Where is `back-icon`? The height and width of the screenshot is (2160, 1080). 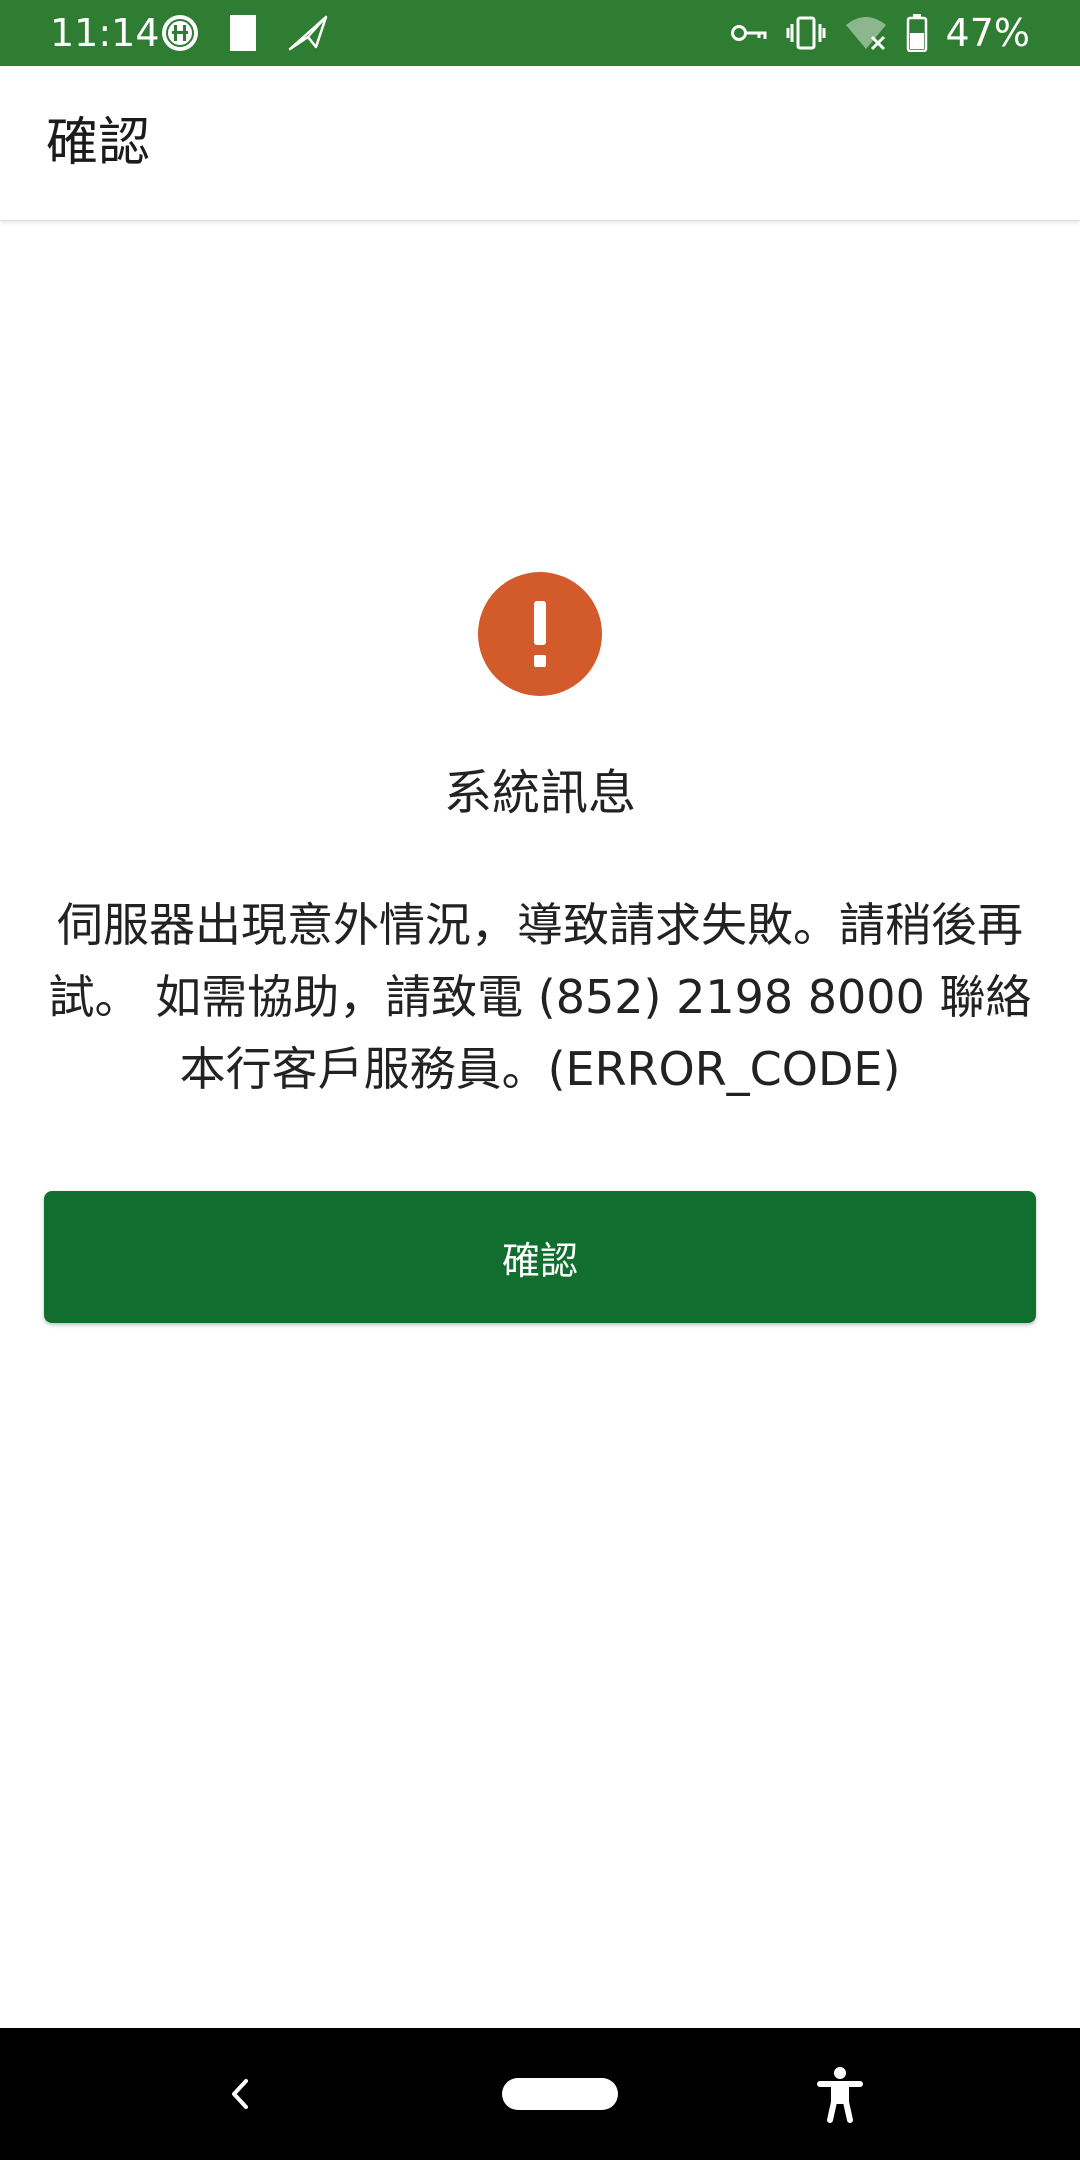 back-icon is located at coordinates (240, 2094).